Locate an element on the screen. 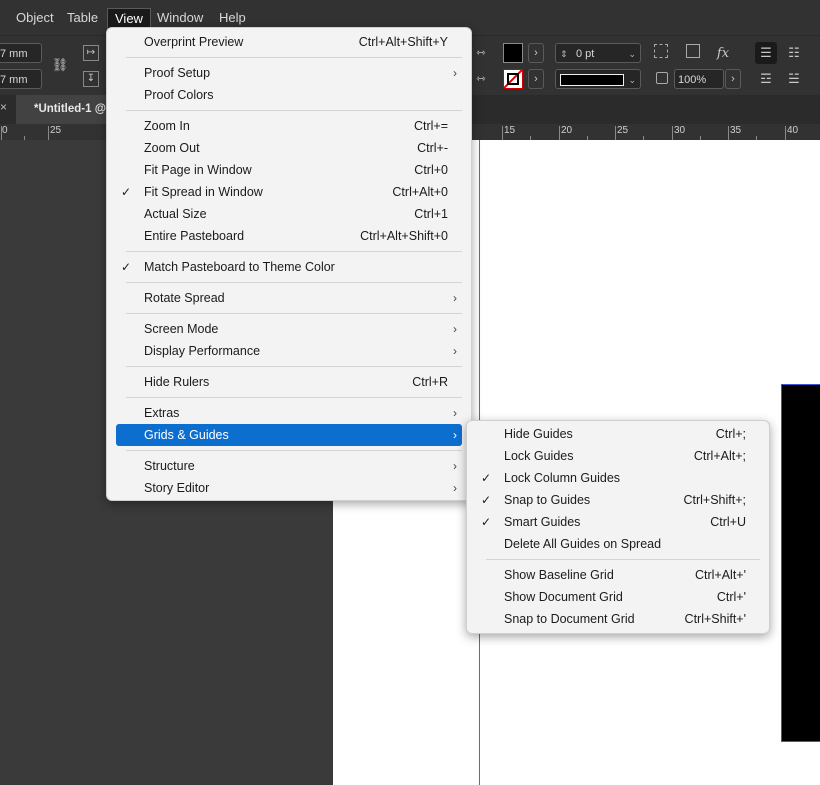 Image resolution: width=820 pixels, height=785 pixels. stroke-swatch is located at coordinates (513, 79).